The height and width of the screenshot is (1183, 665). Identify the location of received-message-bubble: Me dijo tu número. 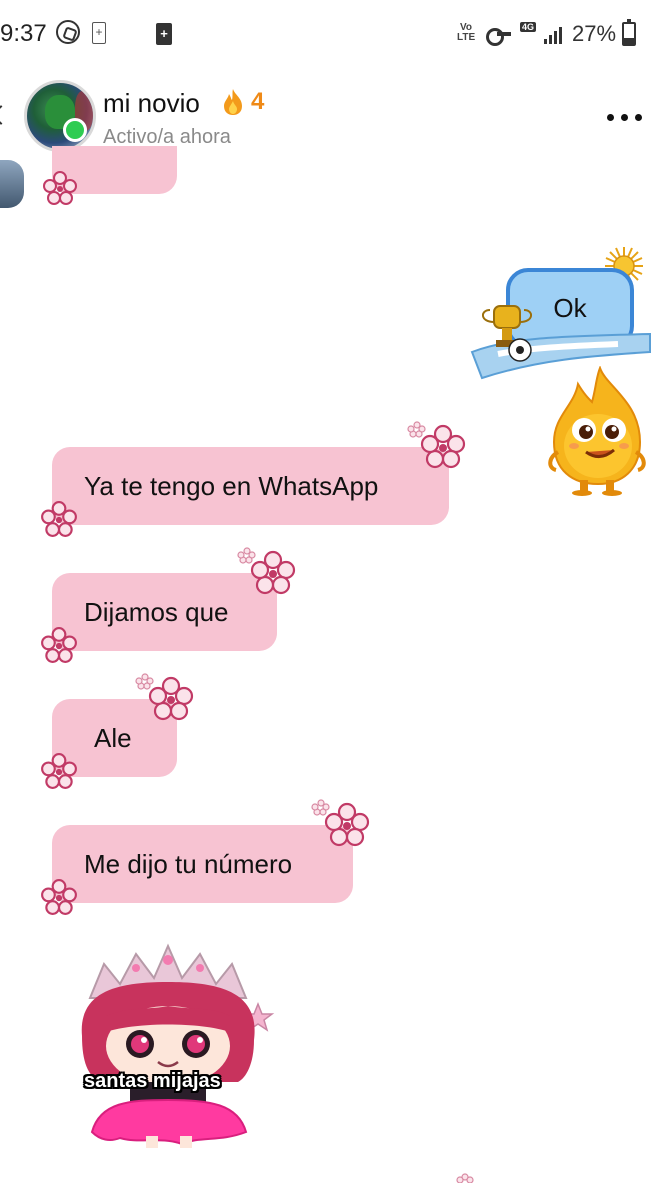
(202, 864).